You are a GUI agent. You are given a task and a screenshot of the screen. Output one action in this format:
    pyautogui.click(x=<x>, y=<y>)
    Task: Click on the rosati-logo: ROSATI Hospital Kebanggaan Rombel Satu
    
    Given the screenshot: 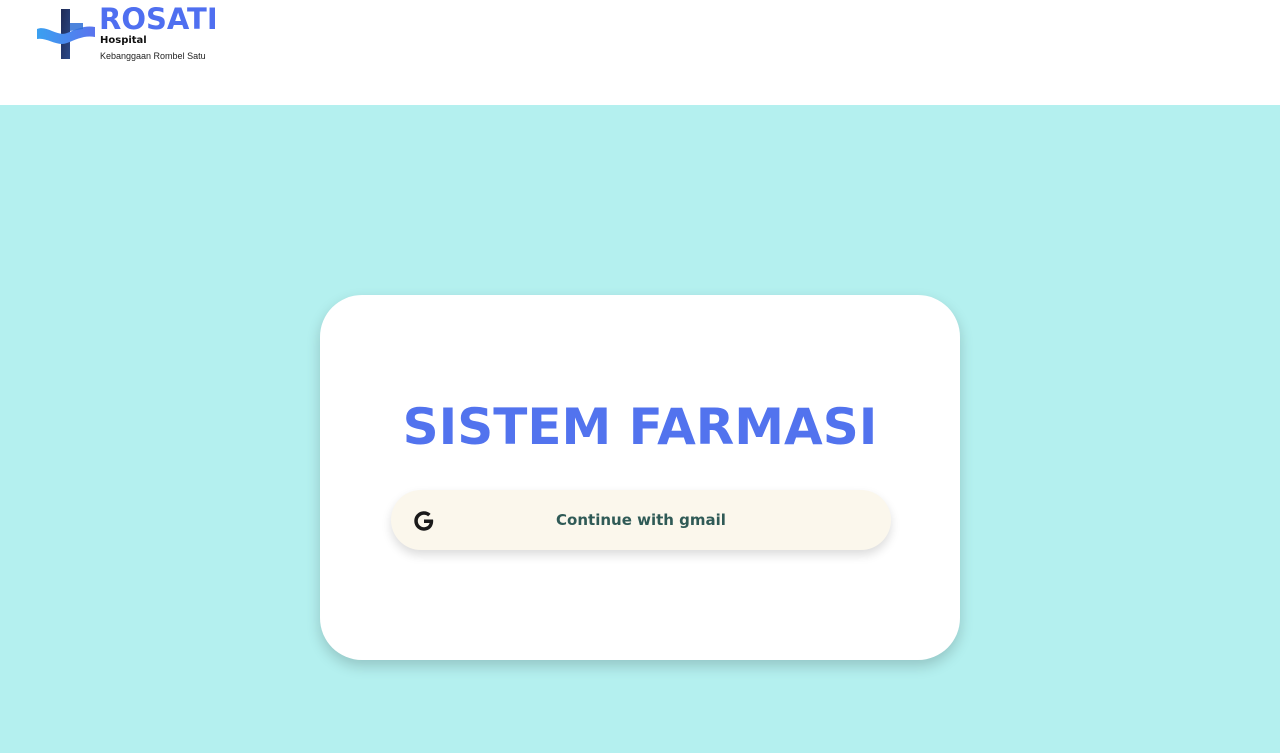 What is the action you would take?
    pyautogui.click(x=137, y=33)
    